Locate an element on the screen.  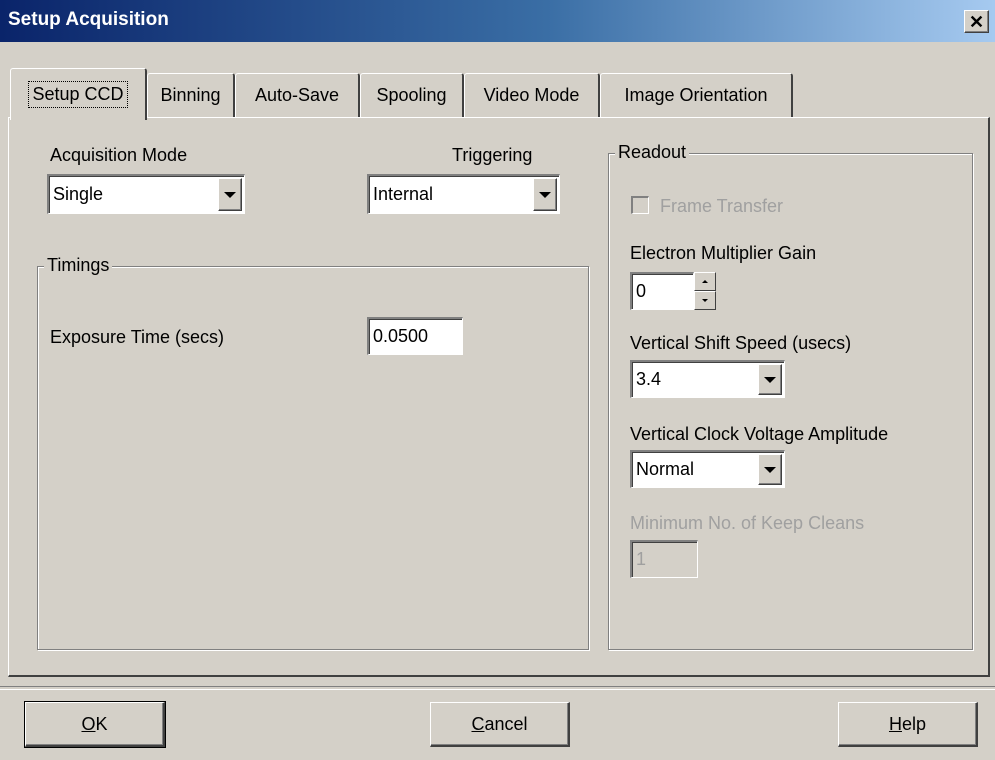
help-button: Help is located at coordinates (908, 724).